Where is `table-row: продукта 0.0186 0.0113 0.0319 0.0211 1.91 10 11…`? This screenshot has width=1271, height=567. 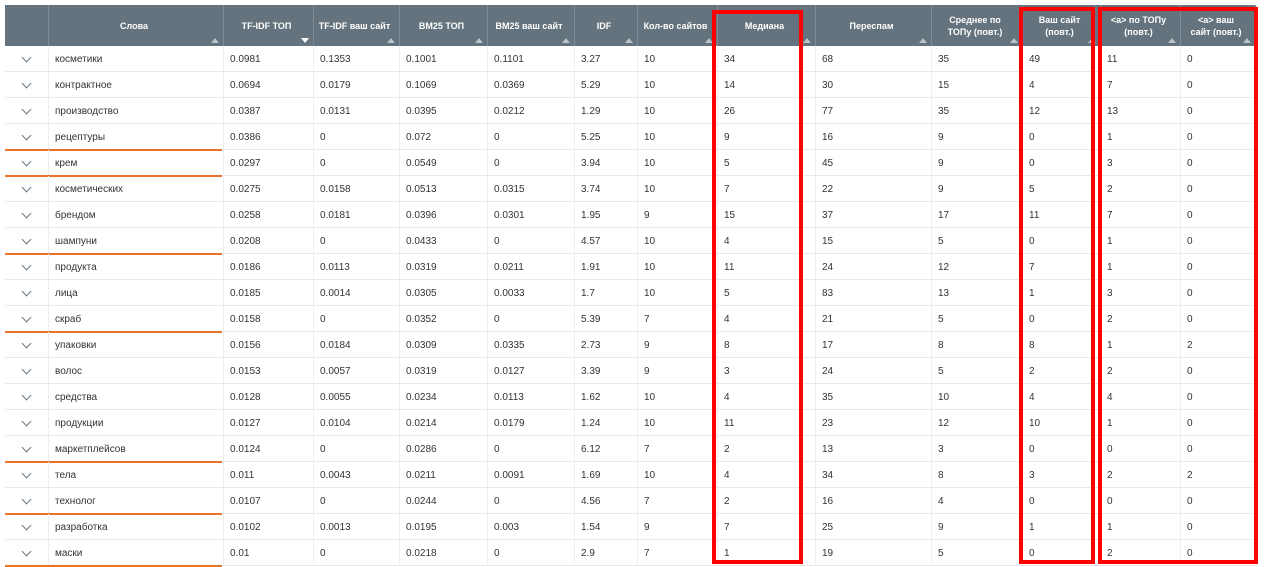 table-row: продукта 0.0186 0.0113 0.0319 0.0211 1.91 10 11… is located at coordinates (630, 267).